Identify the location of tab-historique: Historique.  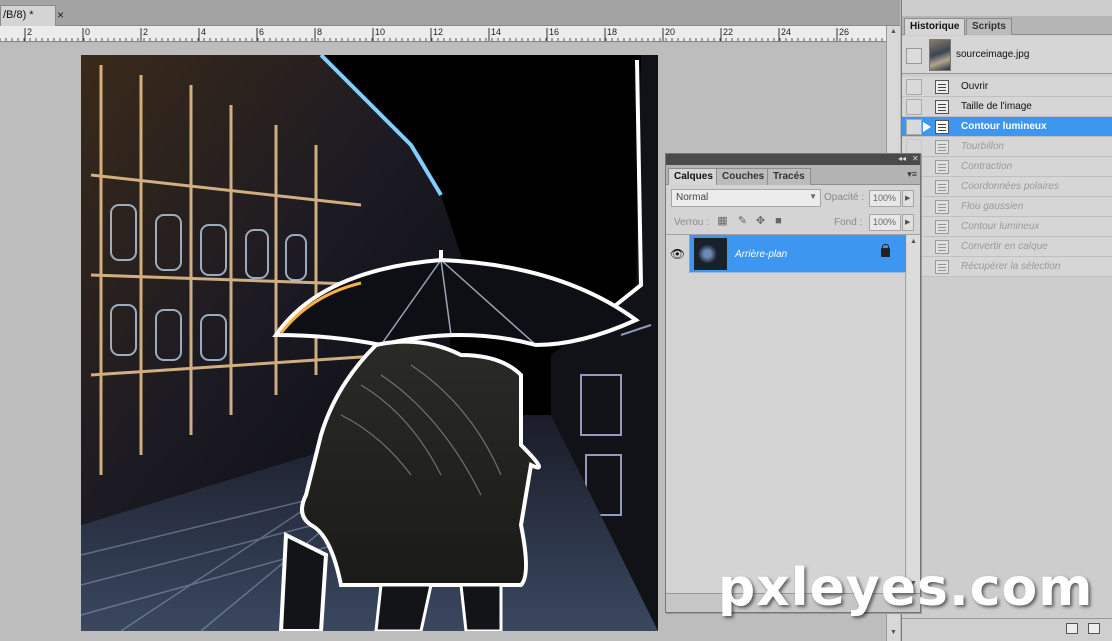
(935, 26).